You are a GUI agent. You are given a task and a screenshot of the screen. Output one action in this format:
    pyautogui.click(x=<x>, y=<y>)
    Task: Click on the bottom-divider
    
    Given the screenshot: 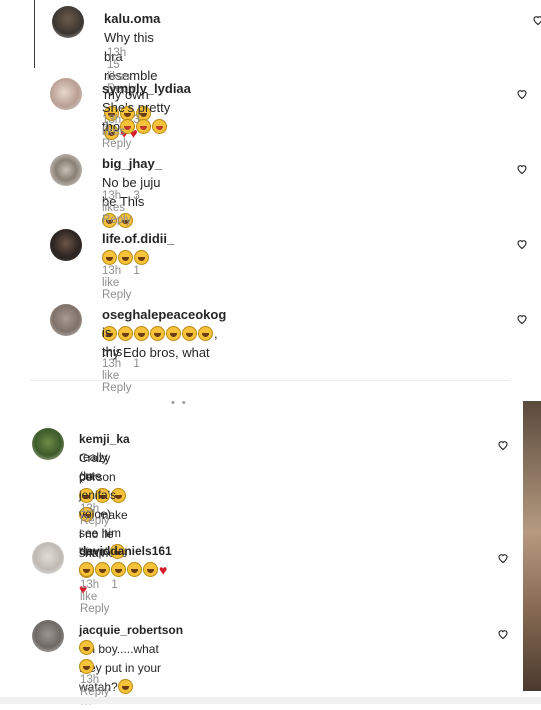 What is the action you would take?
    pyautogui.click(x=270, y=700)
    